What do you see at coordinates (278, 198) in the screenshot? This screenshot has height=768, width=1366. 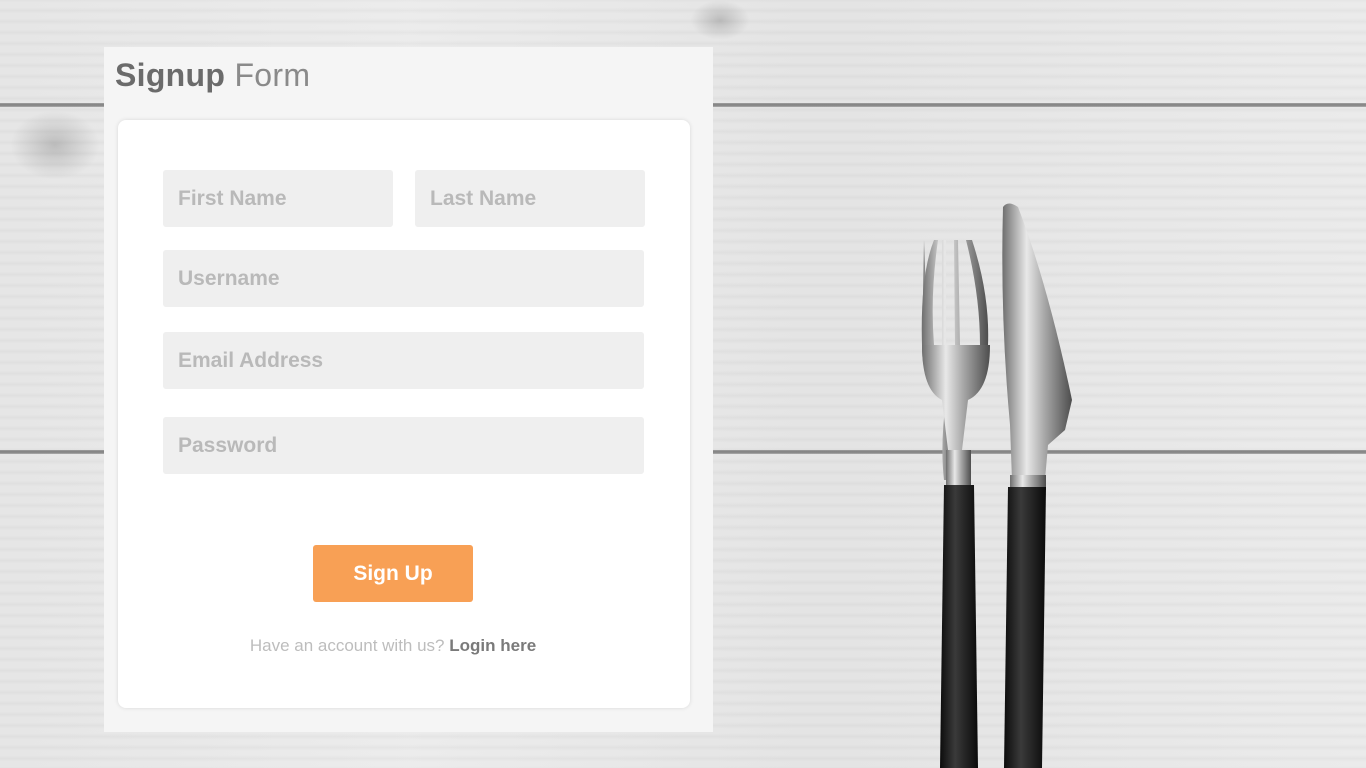 I see `first-name-input` at bounding box center [278, 198].